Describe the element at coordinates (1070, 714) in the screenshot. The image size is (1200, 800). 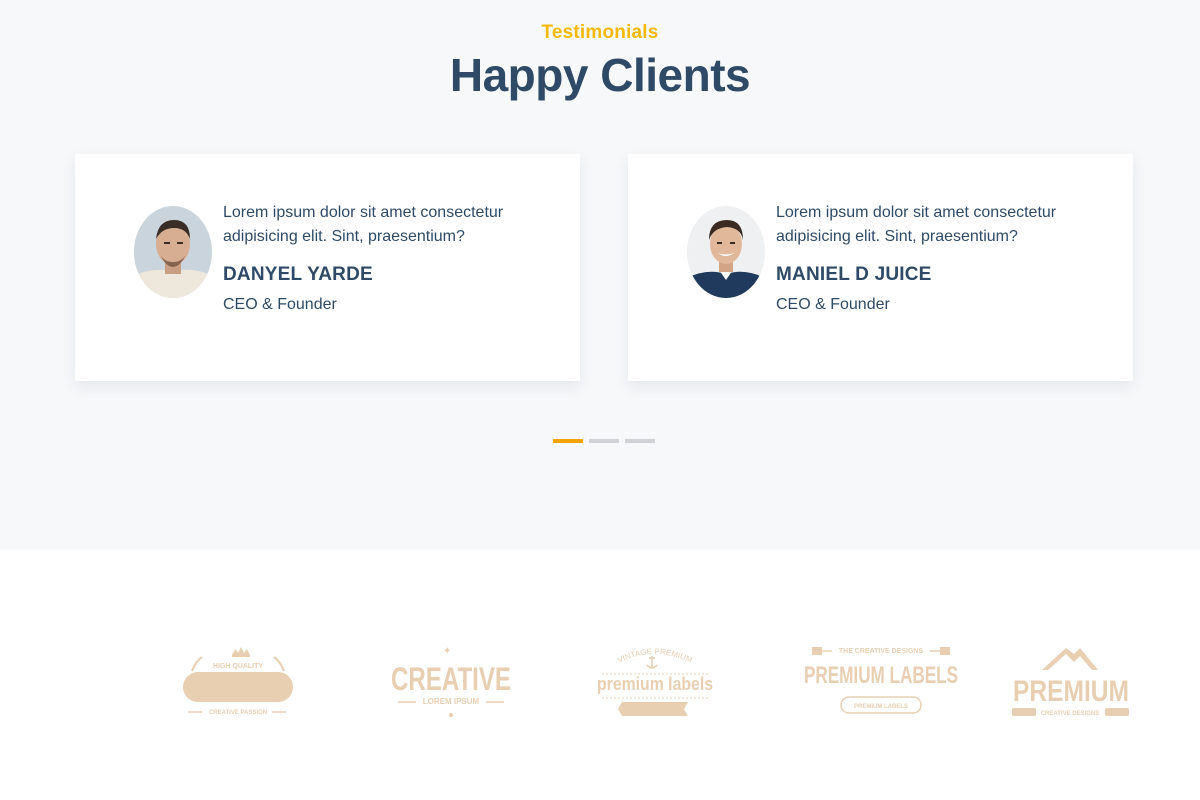
I see `logo-sub-text: CREATIVE DESIGNS` at that location.